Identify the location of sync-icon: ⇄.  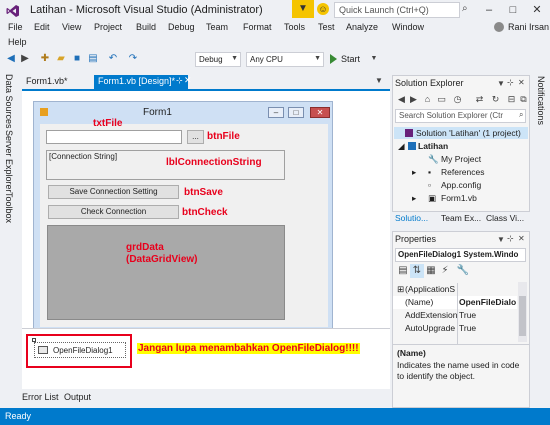
(479, 99).